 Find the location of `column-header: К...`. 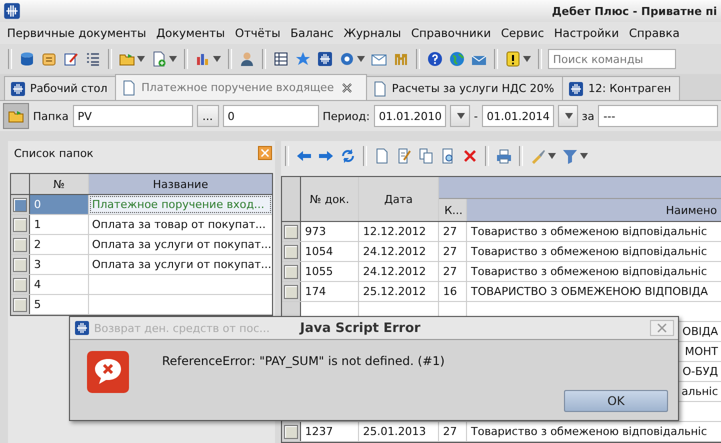

column-header: К... is located at coordinates (453, 210).